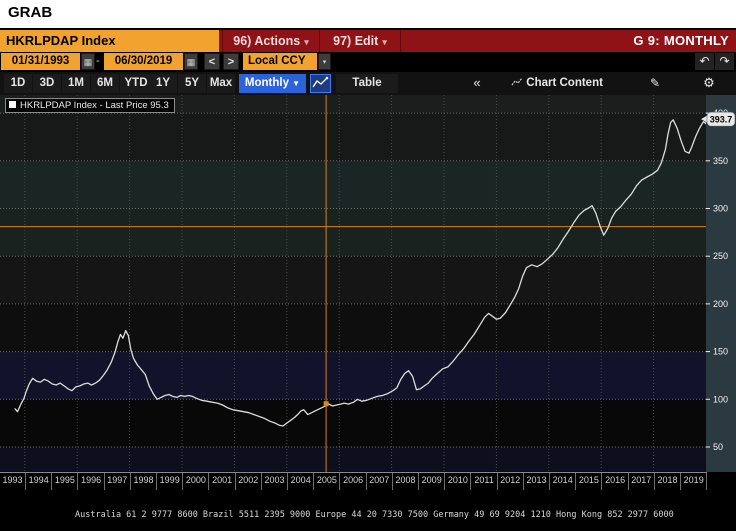 The image size is (736, 531). Describe the element at coordinates (720, 256) in the screenshot. I see `y-tick-label: 250` at that location.